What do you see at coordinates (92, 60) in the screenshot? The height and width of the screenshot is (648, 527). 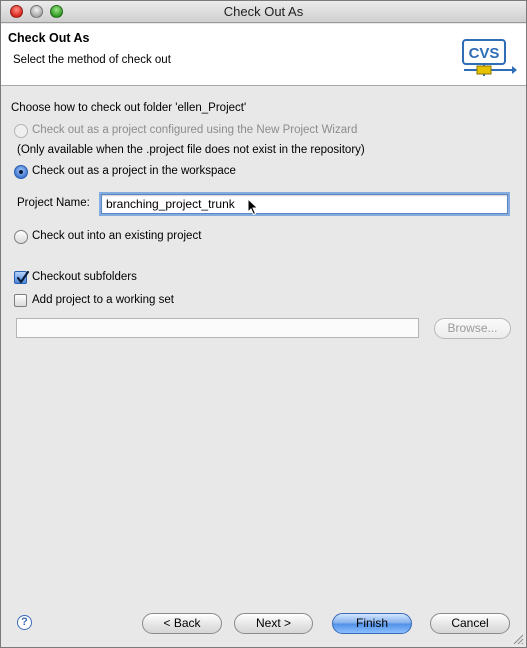 I see `banner-description: Select the method of check out` at bounding box center [92, 60].